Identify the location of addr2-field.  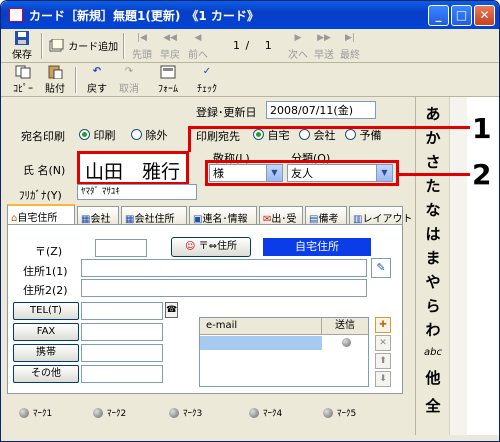
(224, 288).